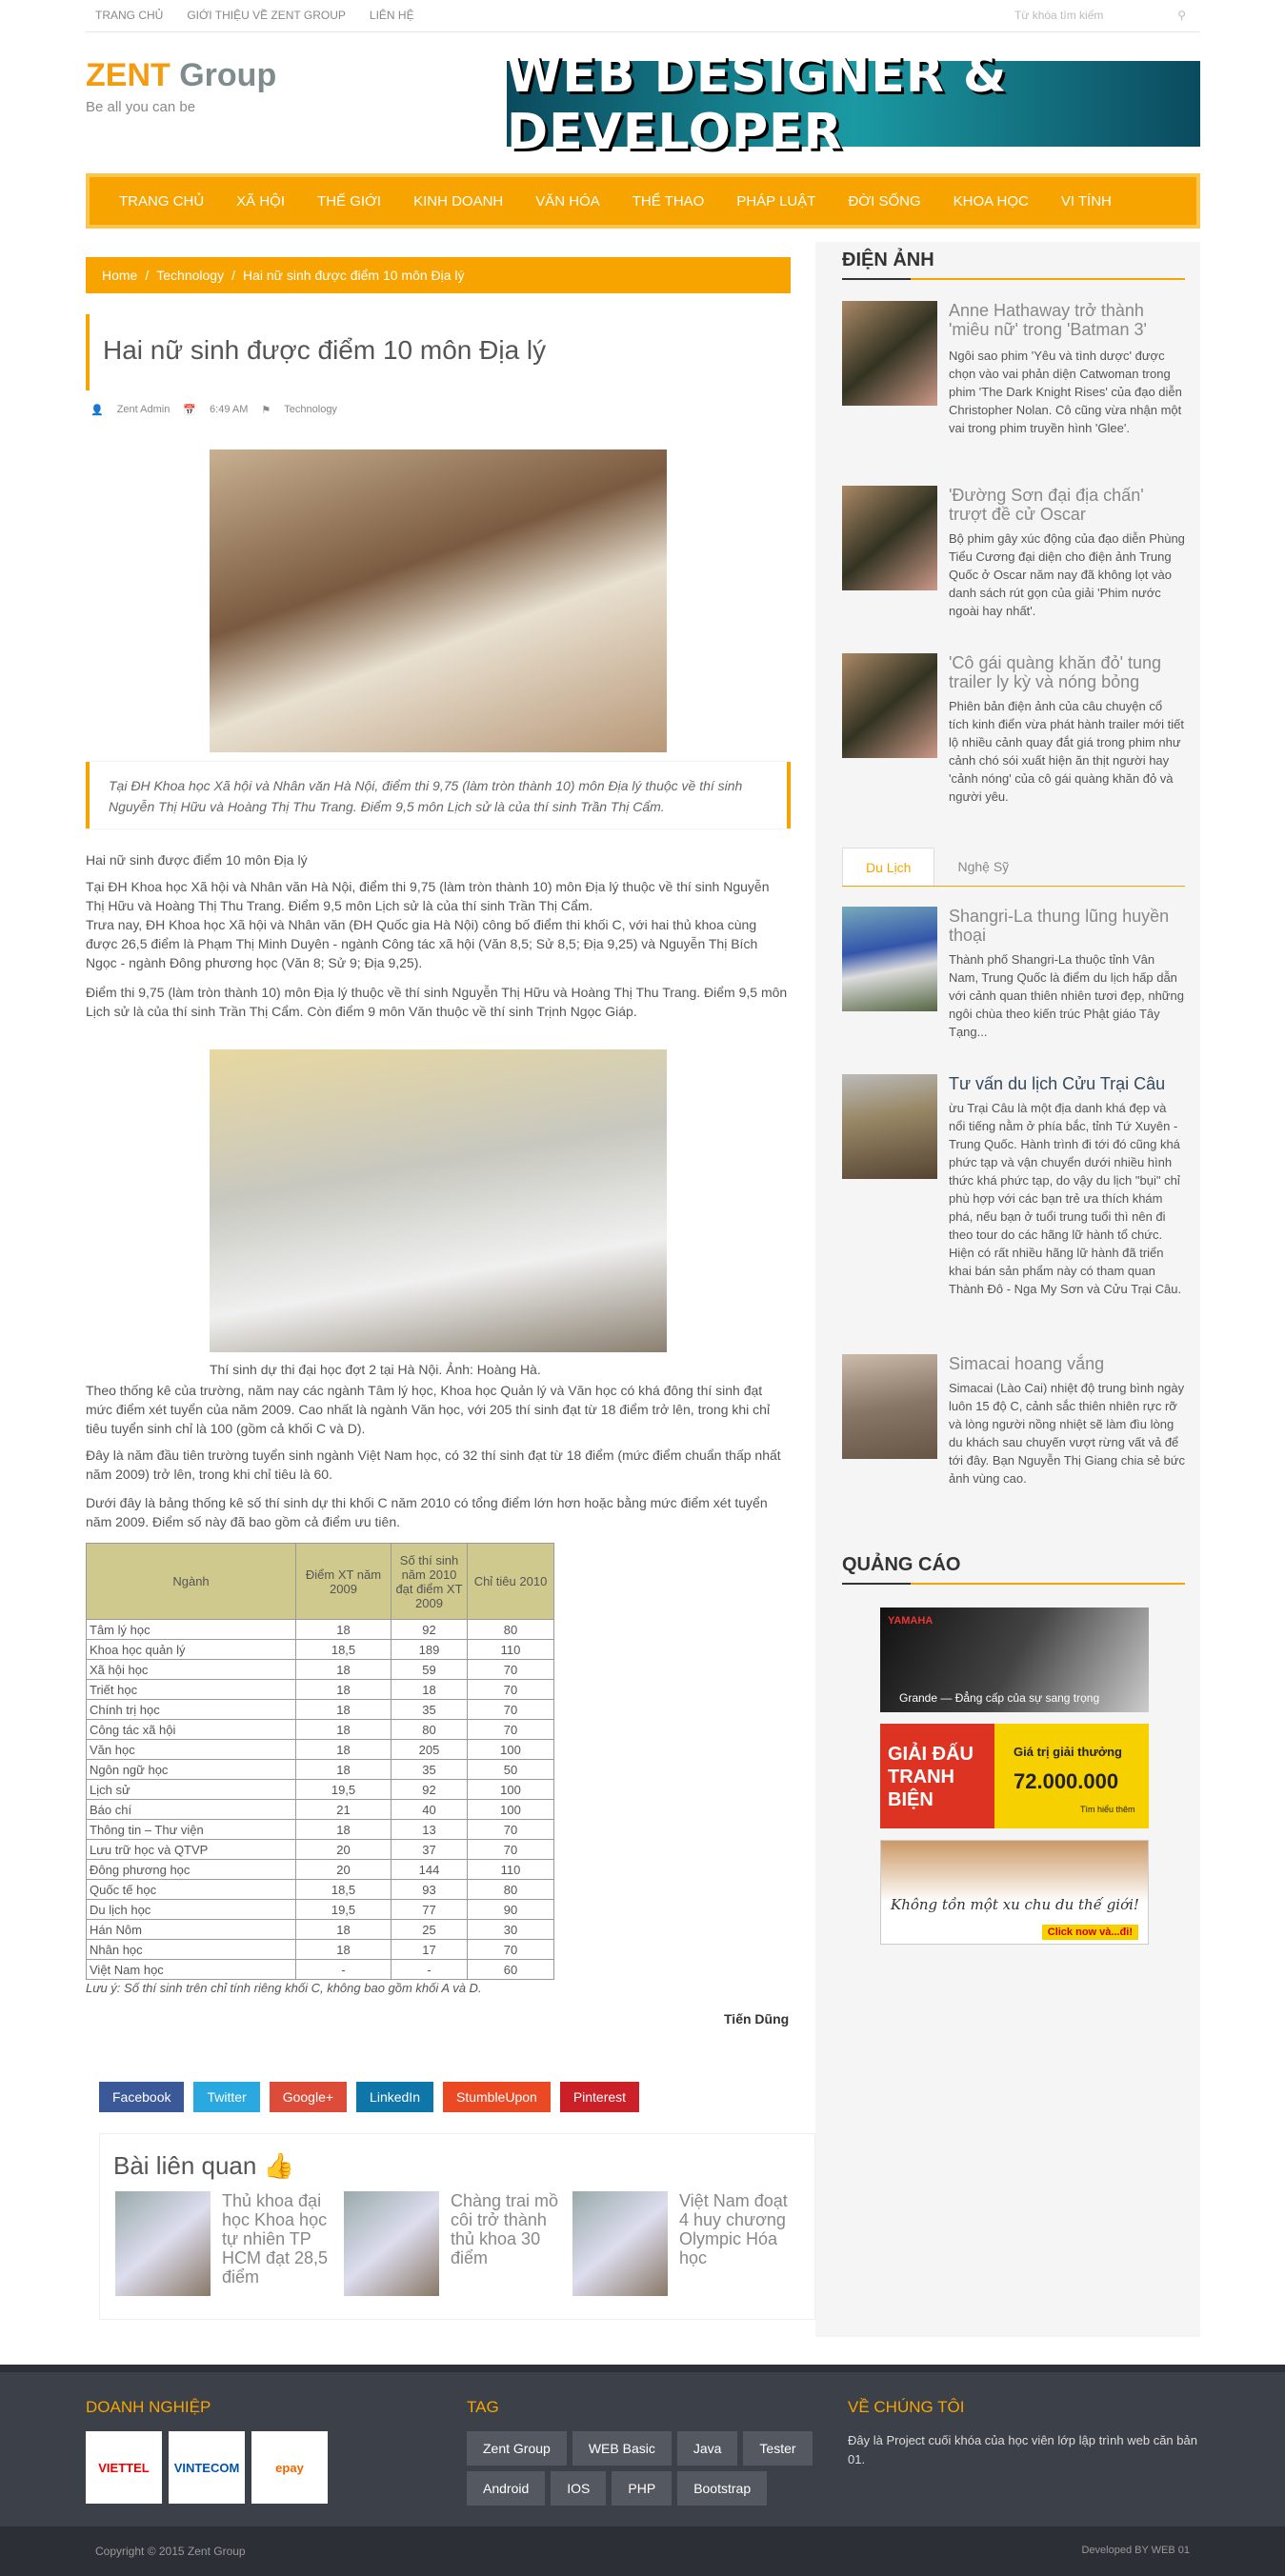  I want to click on nav-item: Vi tính, so click(1086, 201).